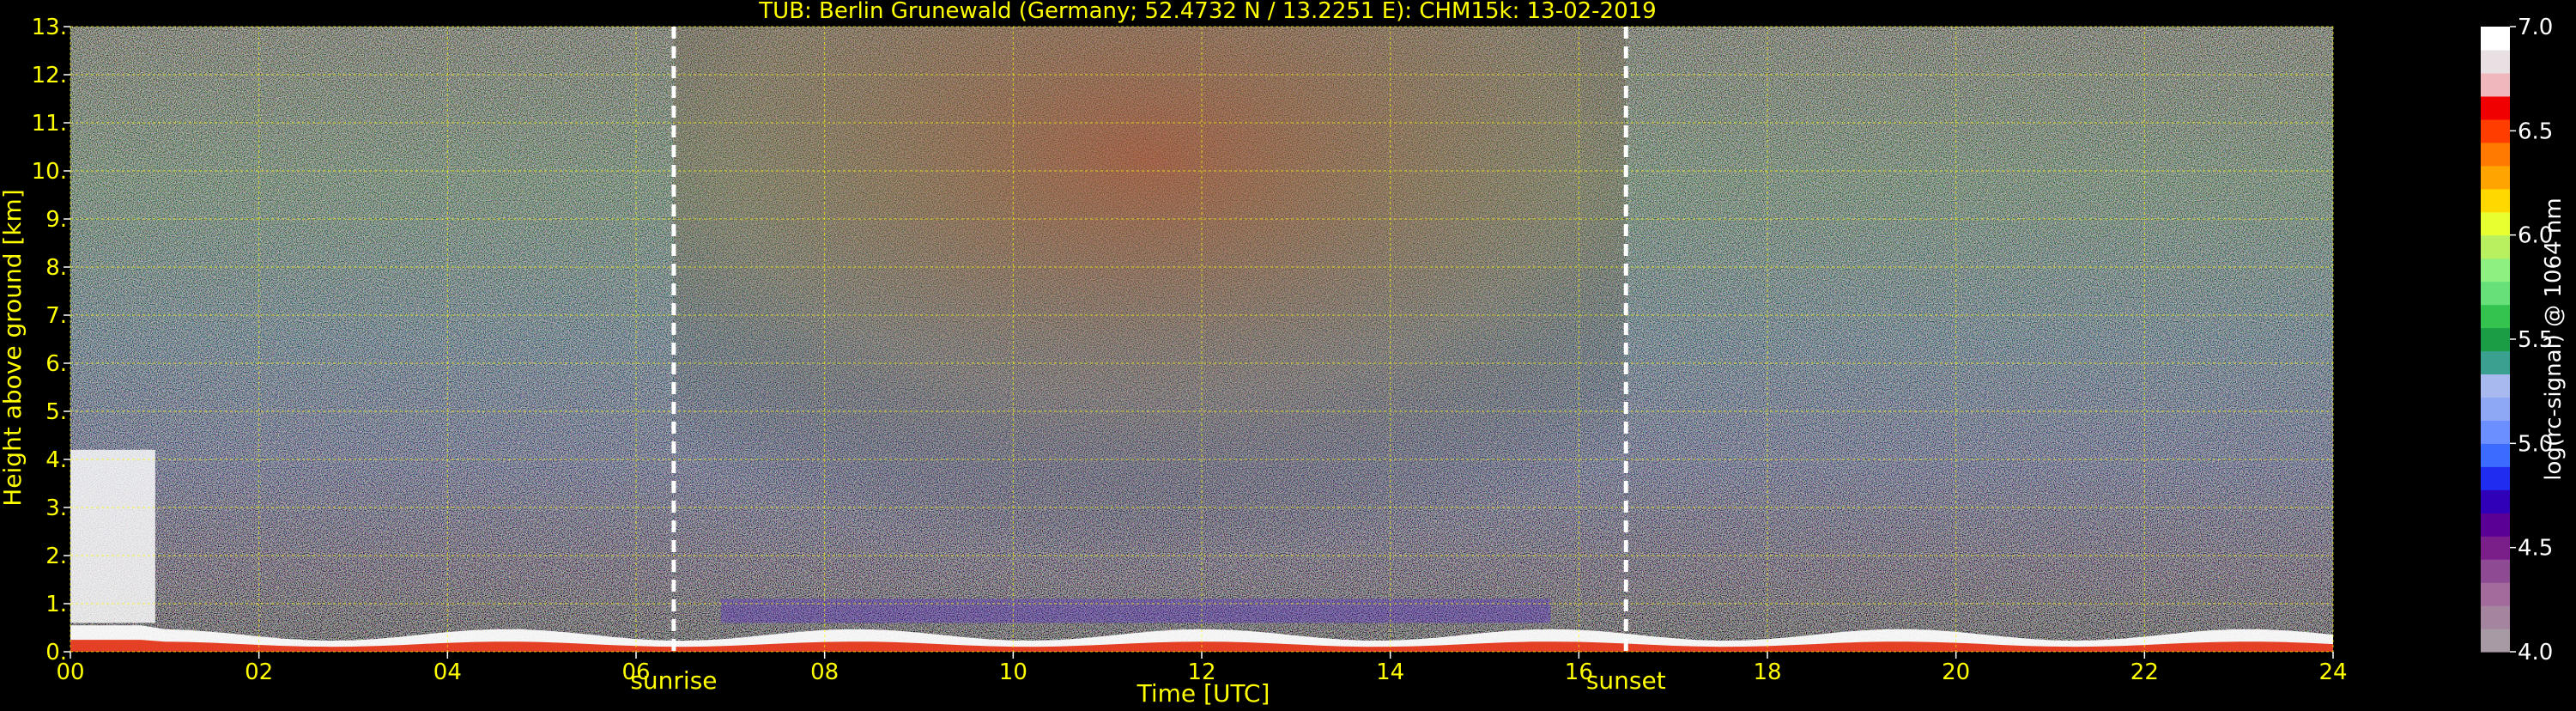 Image resolution: width=2576 pixels, height=711 pixels. Describe the element at coordinates (56, 220) in the screenshot. I see `y-tick-label: 9.` at that location.